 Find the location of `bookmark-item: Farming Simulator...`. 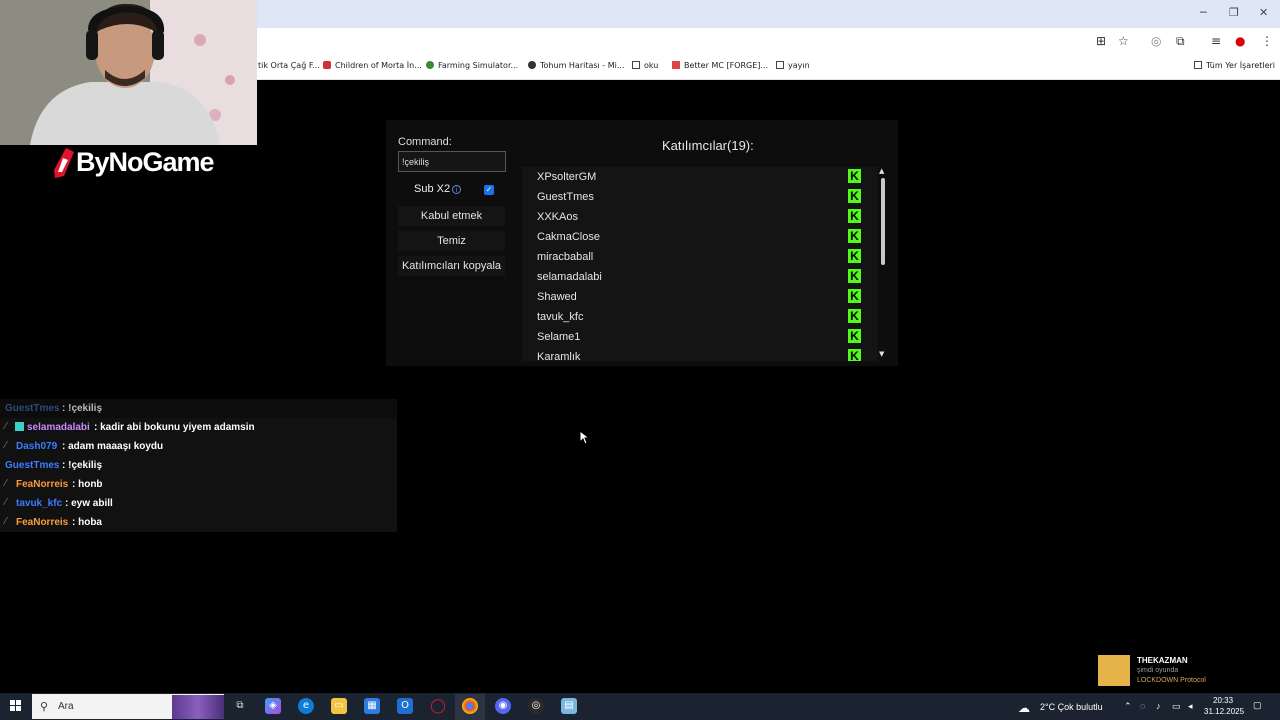

bookmark-item: Farming Simulator... is located at coordinates (472, 65).